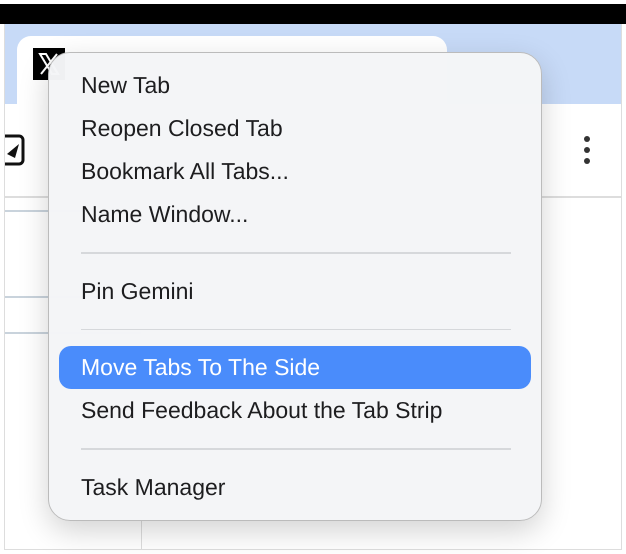 This screenshot has height=554, width=626. What do you see at coordinates (295, 291) in the screenshot?
I see `menu-item: Pin Gemini` at bounding box center [295, 291].